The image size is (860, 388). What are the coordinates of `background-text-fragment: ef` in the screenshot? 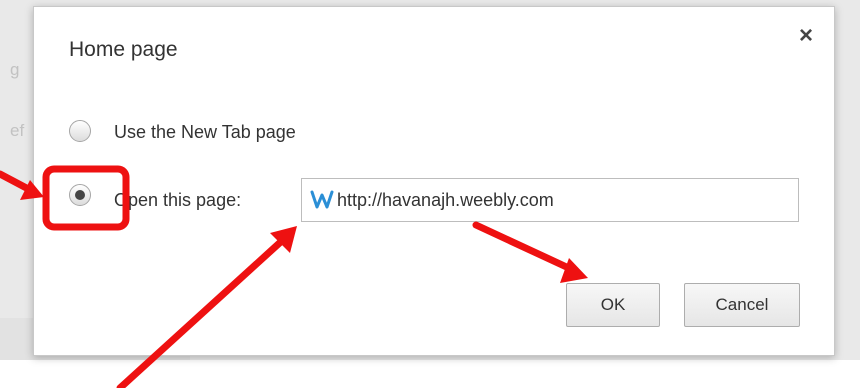 It's located at (17, 130).